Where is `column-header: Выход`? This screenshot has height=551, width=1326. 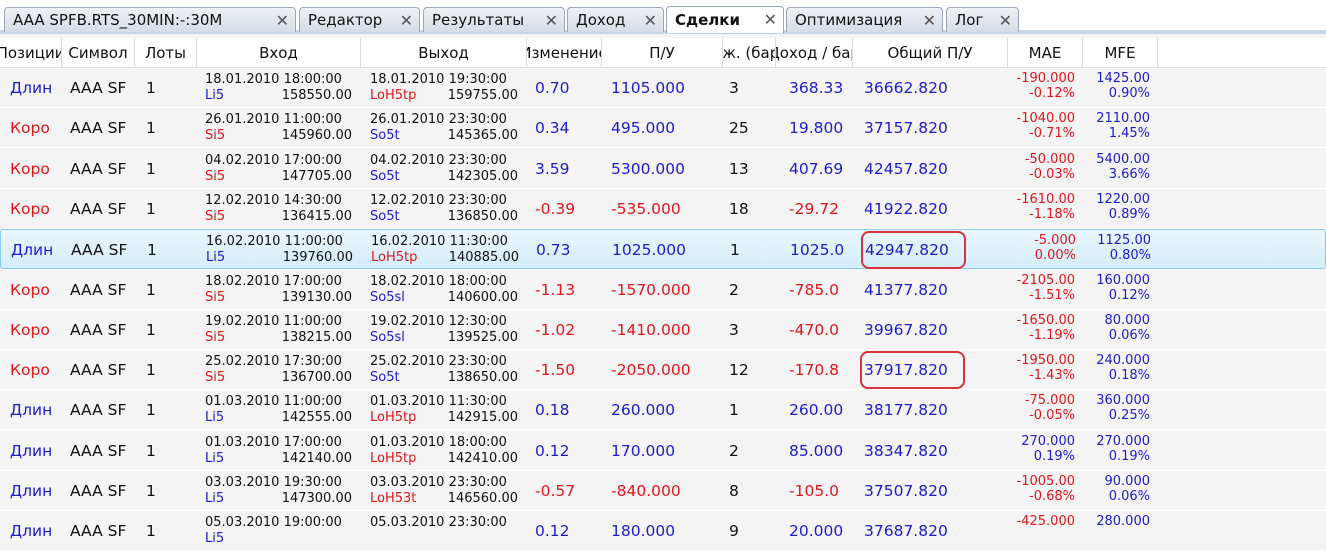 column-header: Выход is located at coordinates (444, 53).